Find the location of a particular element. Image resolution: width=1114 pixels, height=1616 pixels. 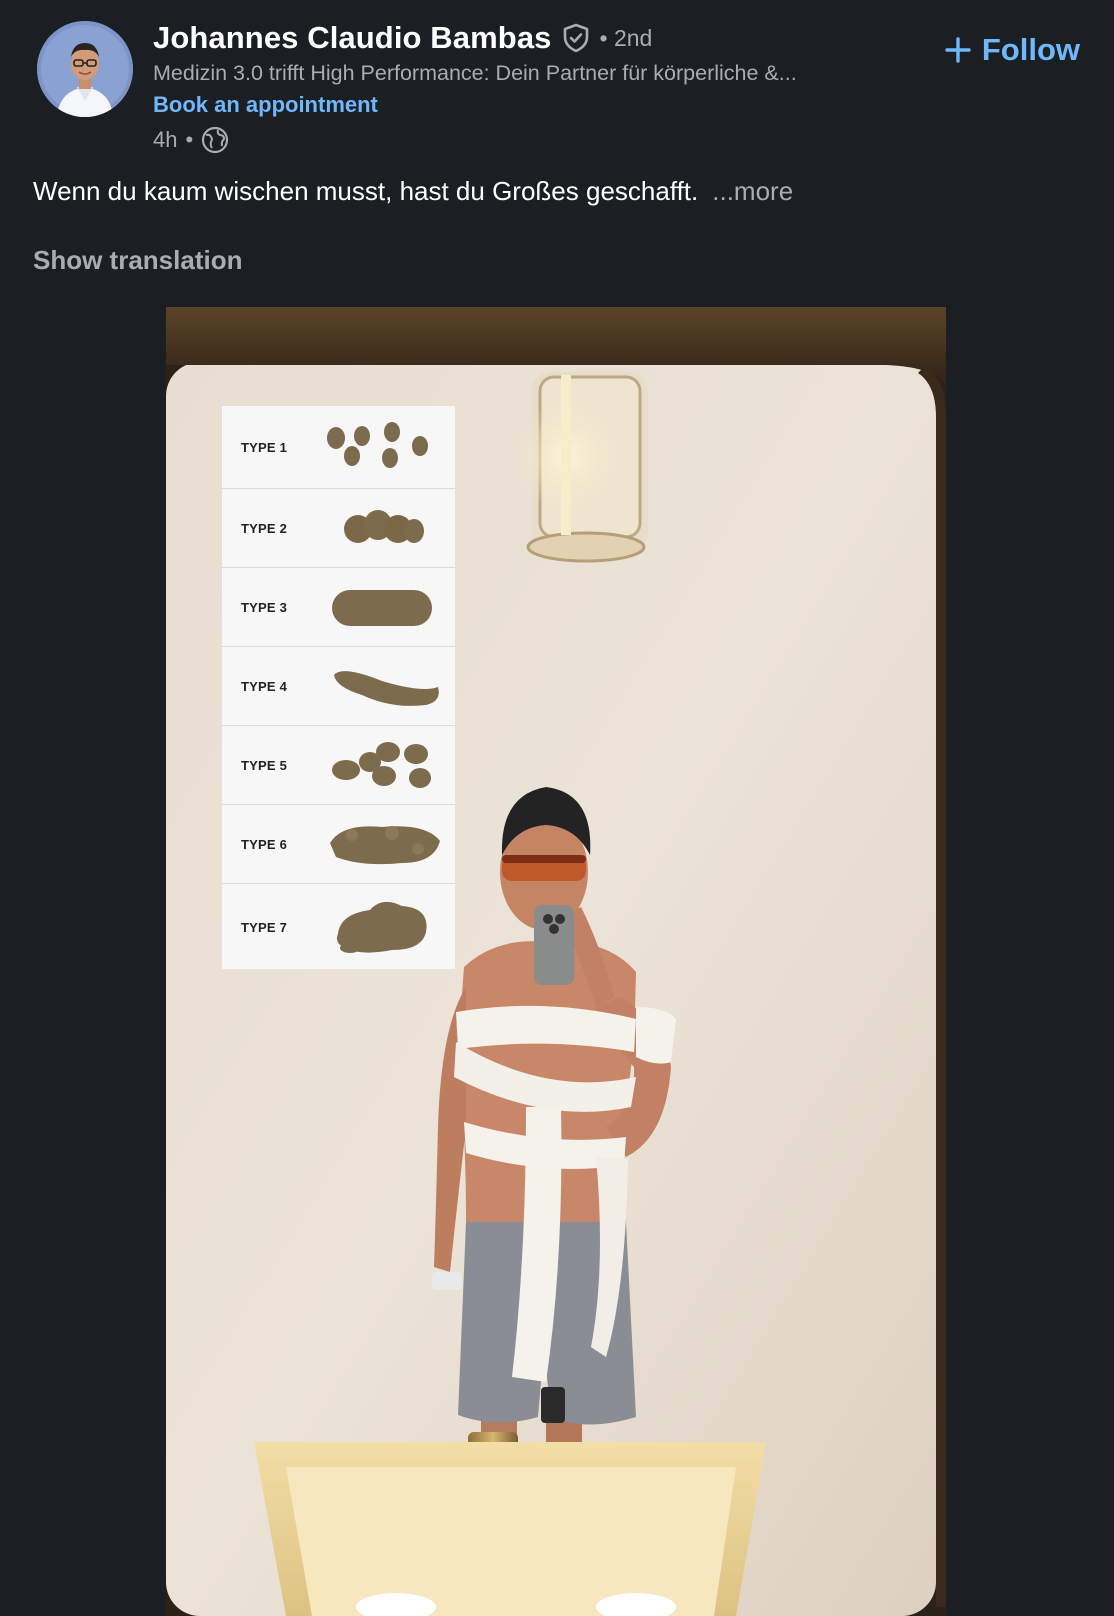

stool-type-3-illustration is located at coordinates (382, 608).